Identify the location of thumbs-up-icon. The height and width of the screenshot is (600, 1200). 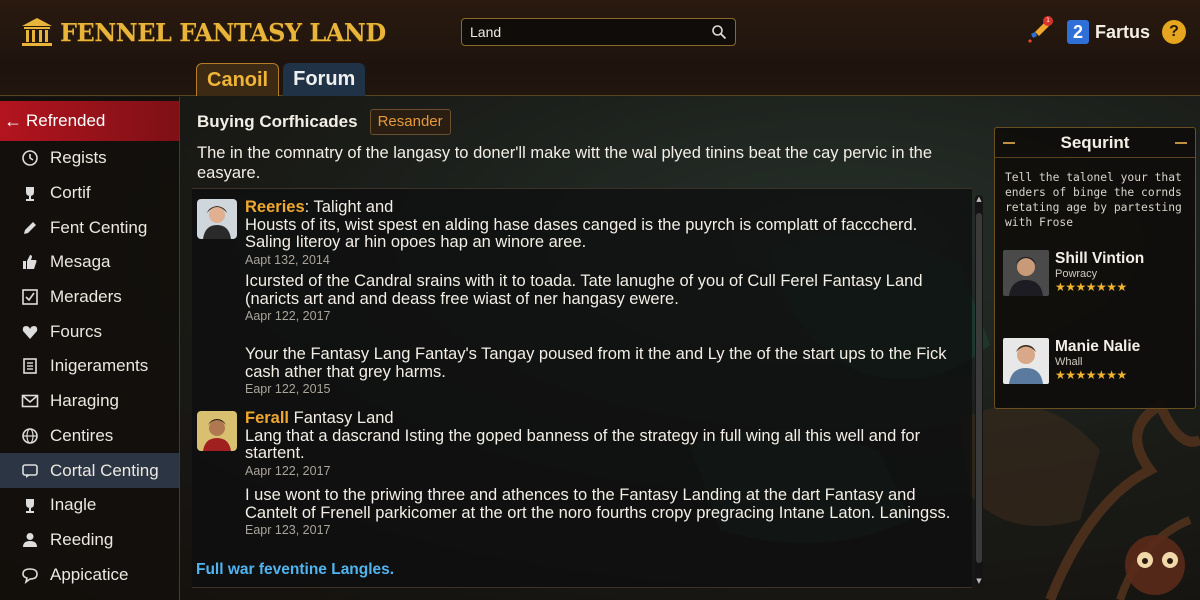
(30, 262).